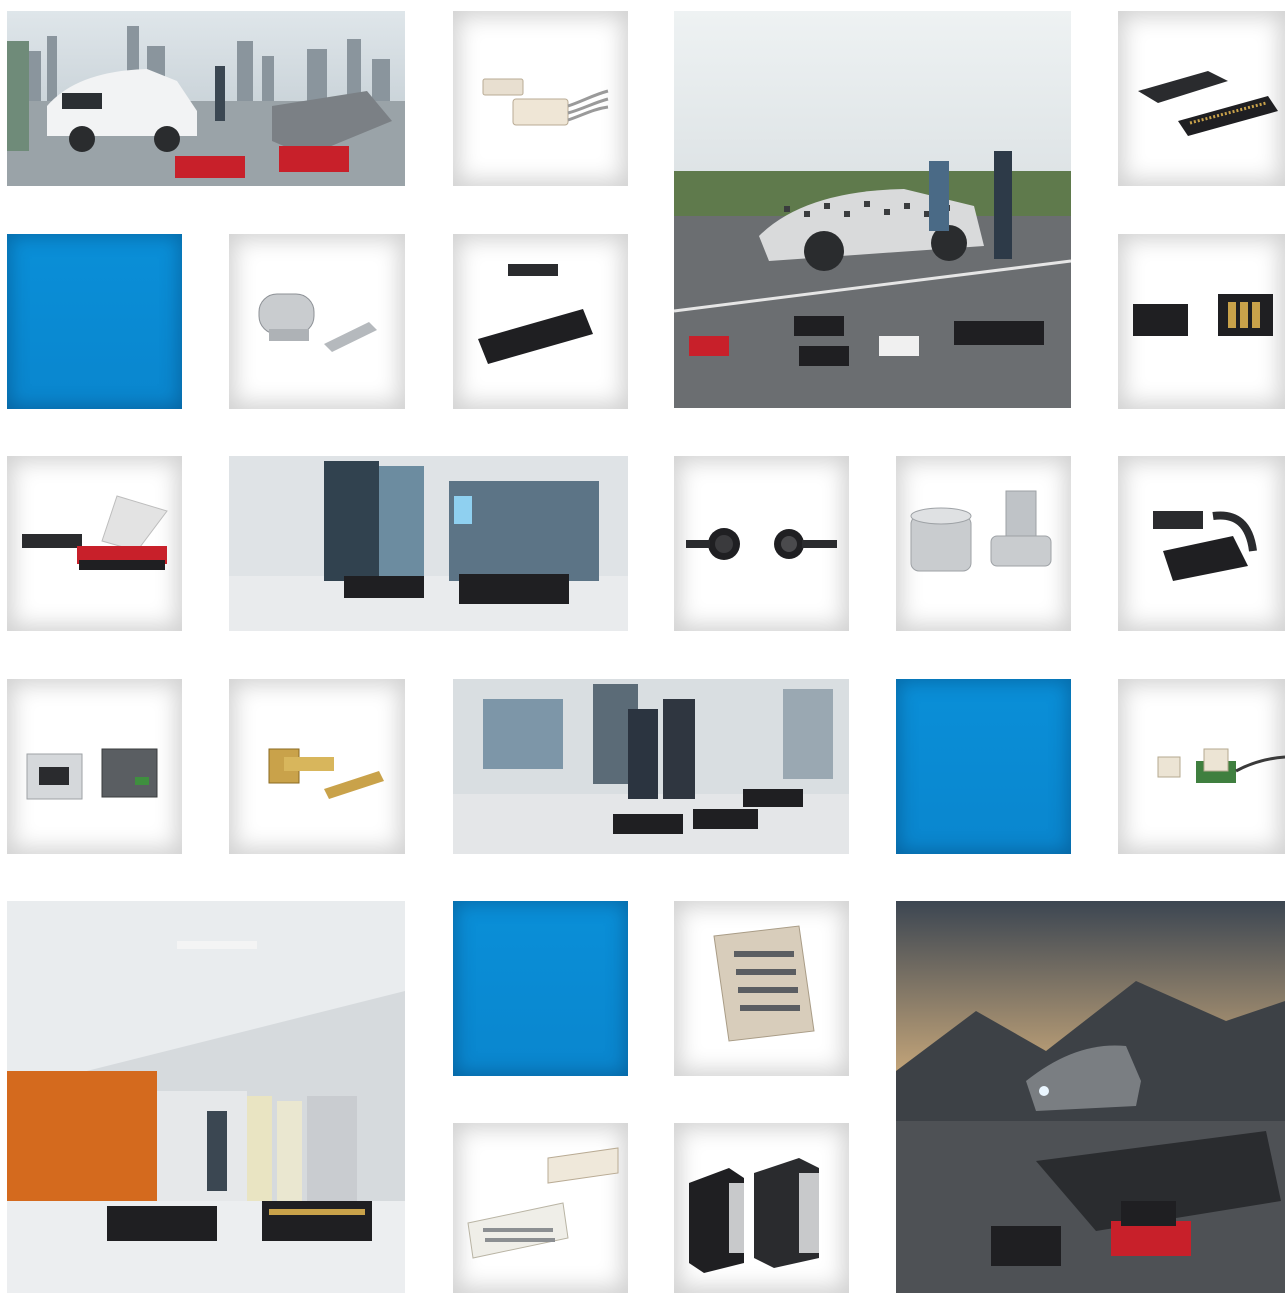  I want to click on factory-meeting-scene-image, so click(651, 766).